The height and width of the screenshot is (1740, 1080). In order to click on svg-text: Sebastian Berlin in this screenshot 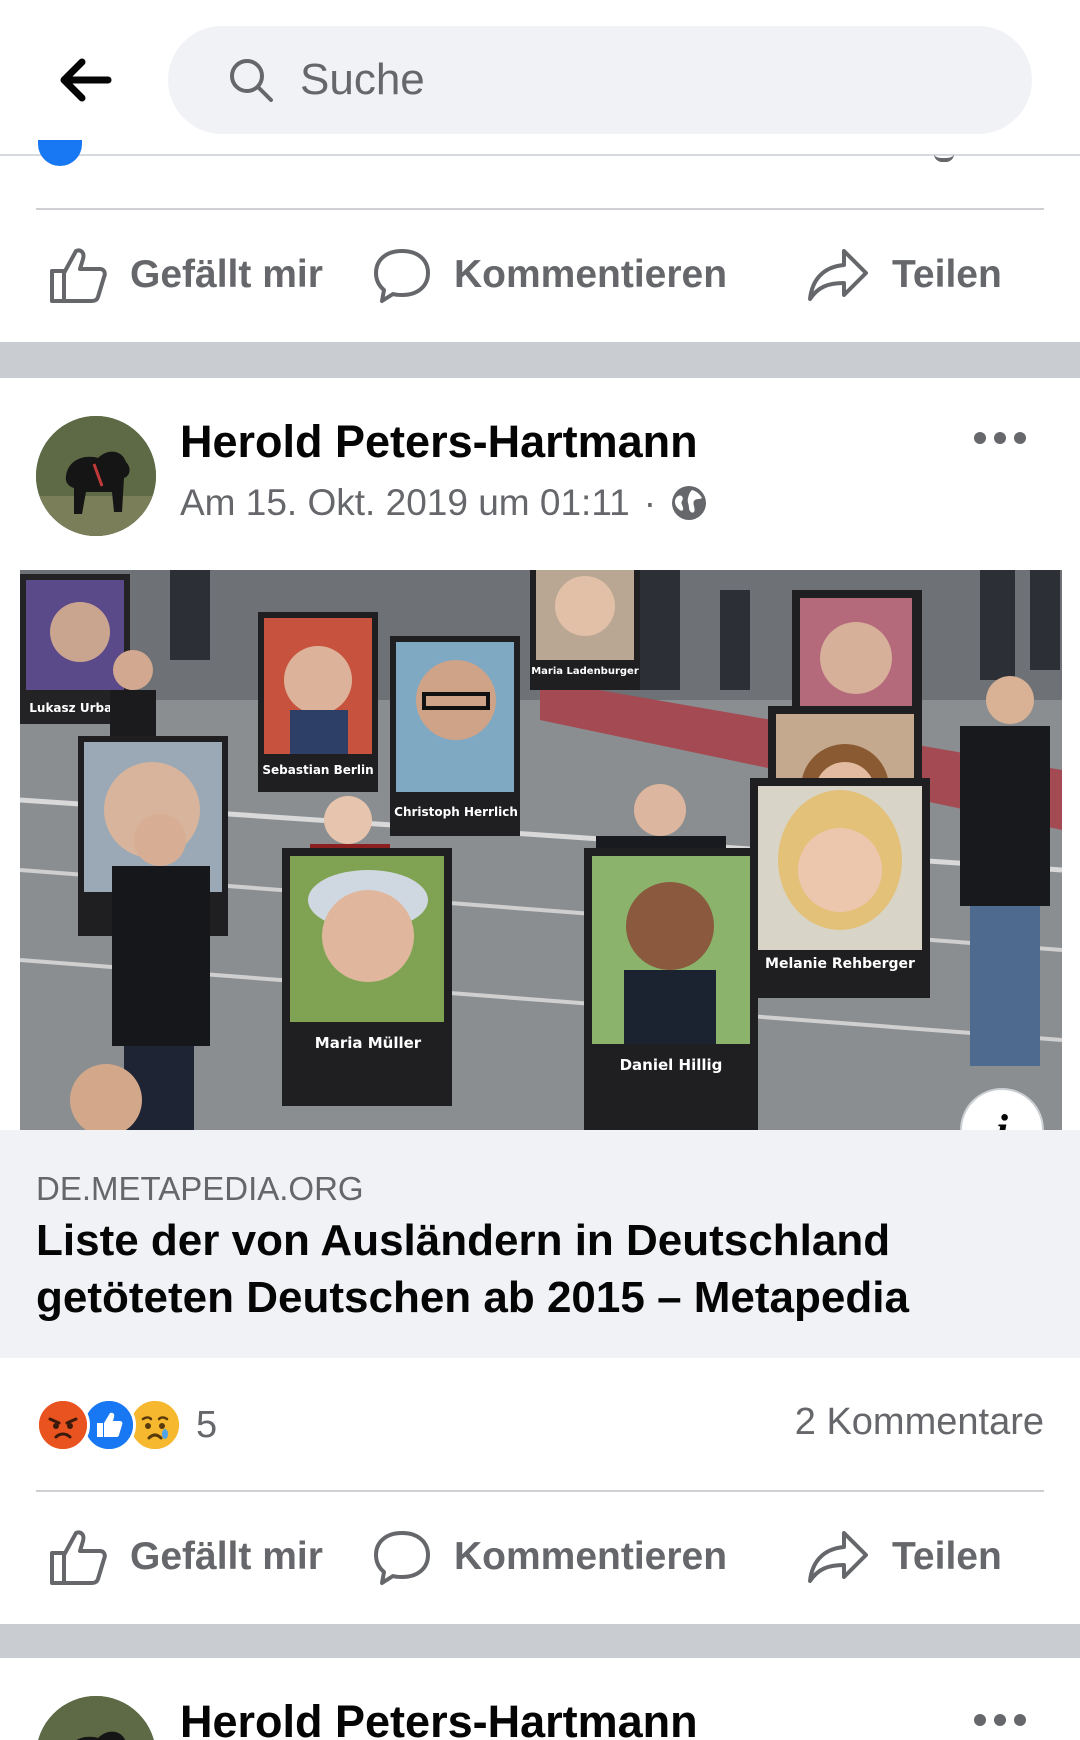, I will do `click(317, 770)`.